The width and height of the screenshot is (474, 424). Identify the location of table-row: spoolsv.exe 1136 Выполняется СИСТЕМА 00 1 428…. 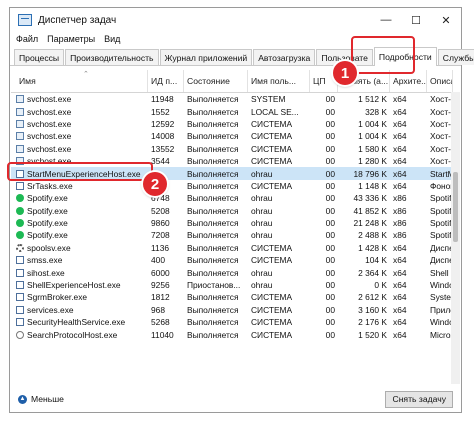
(232, 248).